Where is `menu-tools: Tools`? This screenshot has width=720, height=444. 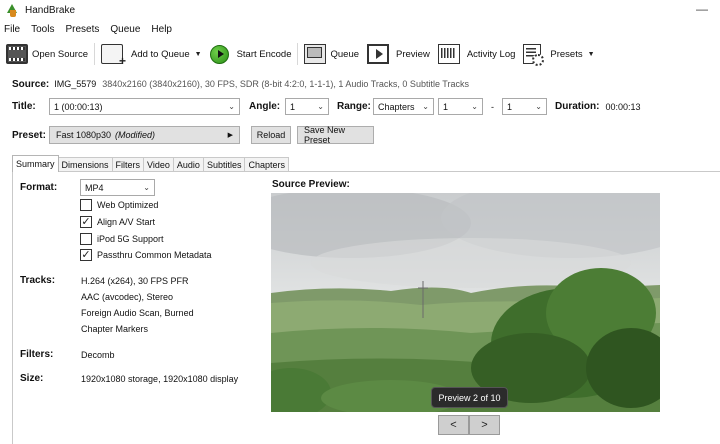
menu-tools: Tools is located at coordinates (42, 29).